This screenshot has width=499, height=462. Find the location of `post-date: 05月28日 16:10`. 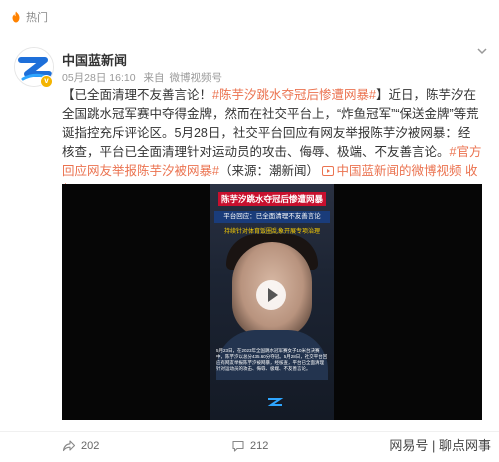

post-date: 05月28日 16:10 is located at coordinates (99, 78).